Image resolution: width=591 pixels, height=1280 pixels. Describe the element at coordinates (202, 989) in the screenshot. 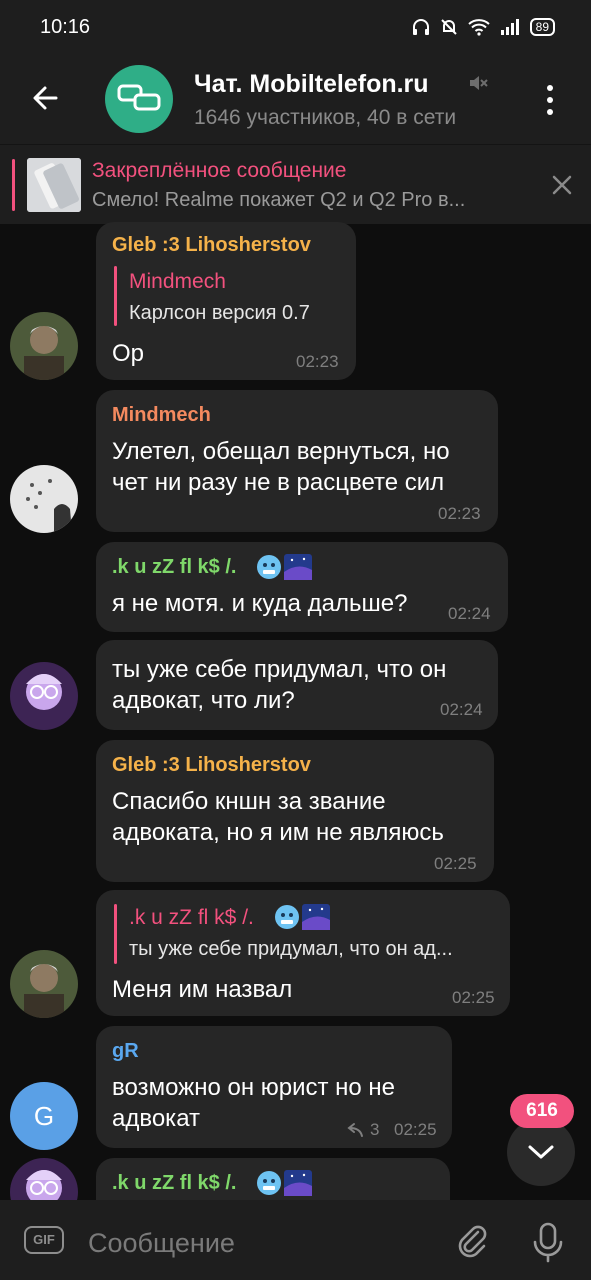

I see `message-text: Меня им назвал` at that location.